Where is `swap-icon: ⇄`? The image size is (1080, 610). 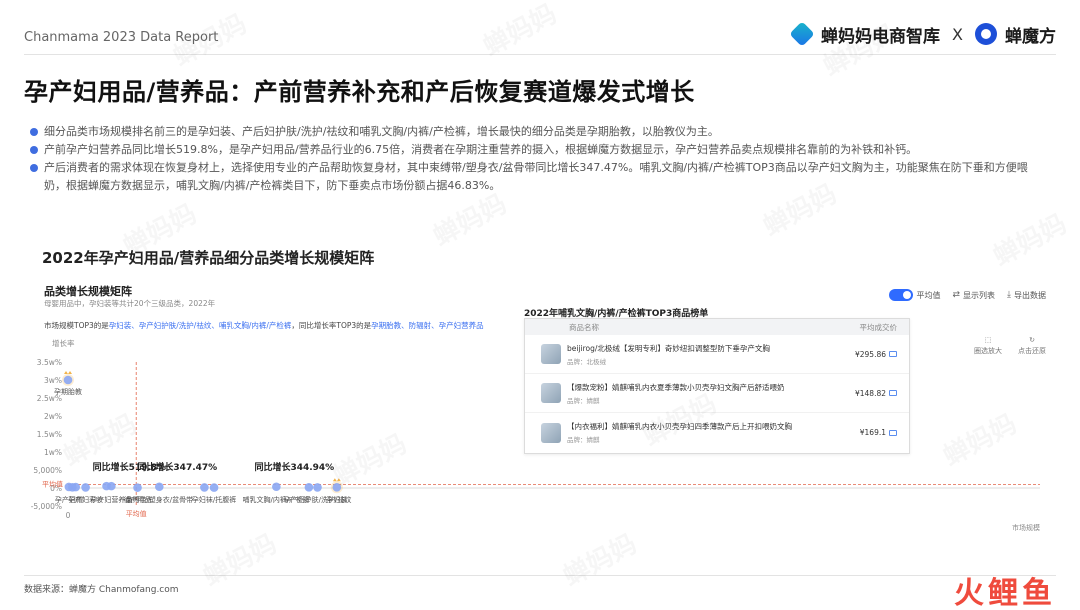
swap-icon: ⇄ is located at coordinates (956, 295).